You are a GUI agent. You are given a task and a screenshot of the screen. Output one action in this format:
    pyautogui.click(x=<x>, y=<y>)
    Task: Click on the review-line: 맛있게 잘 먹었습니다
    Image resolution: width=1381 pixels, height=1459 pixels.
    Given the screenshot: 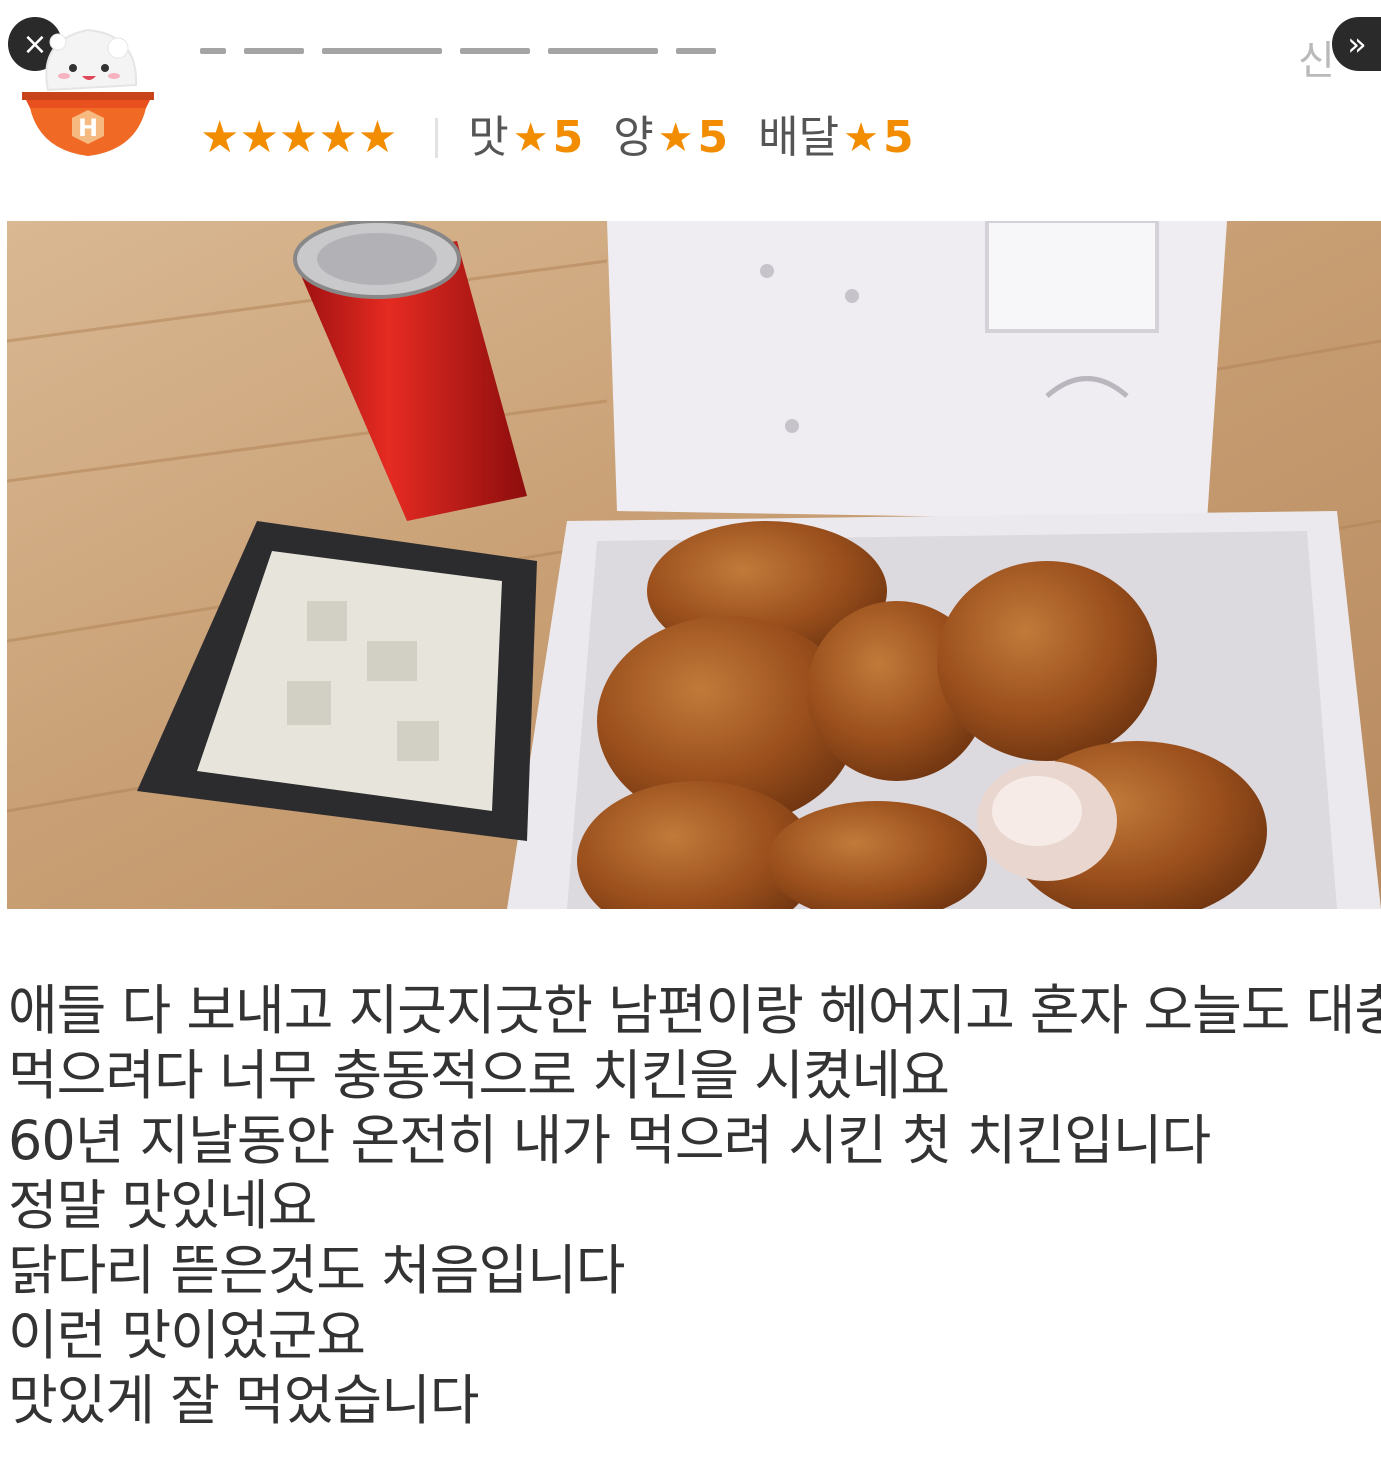 What is the action you would take?
    pyautogui.click(x=243, y=1400)
    